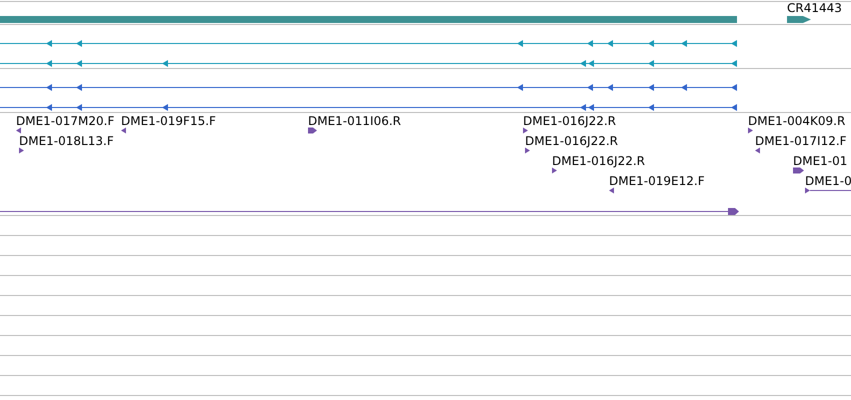  What do you see at coordinates (801, 141) in the screenshot?
I see `clone-label: DME1-017I12.F` at bounding box center [801, 141].